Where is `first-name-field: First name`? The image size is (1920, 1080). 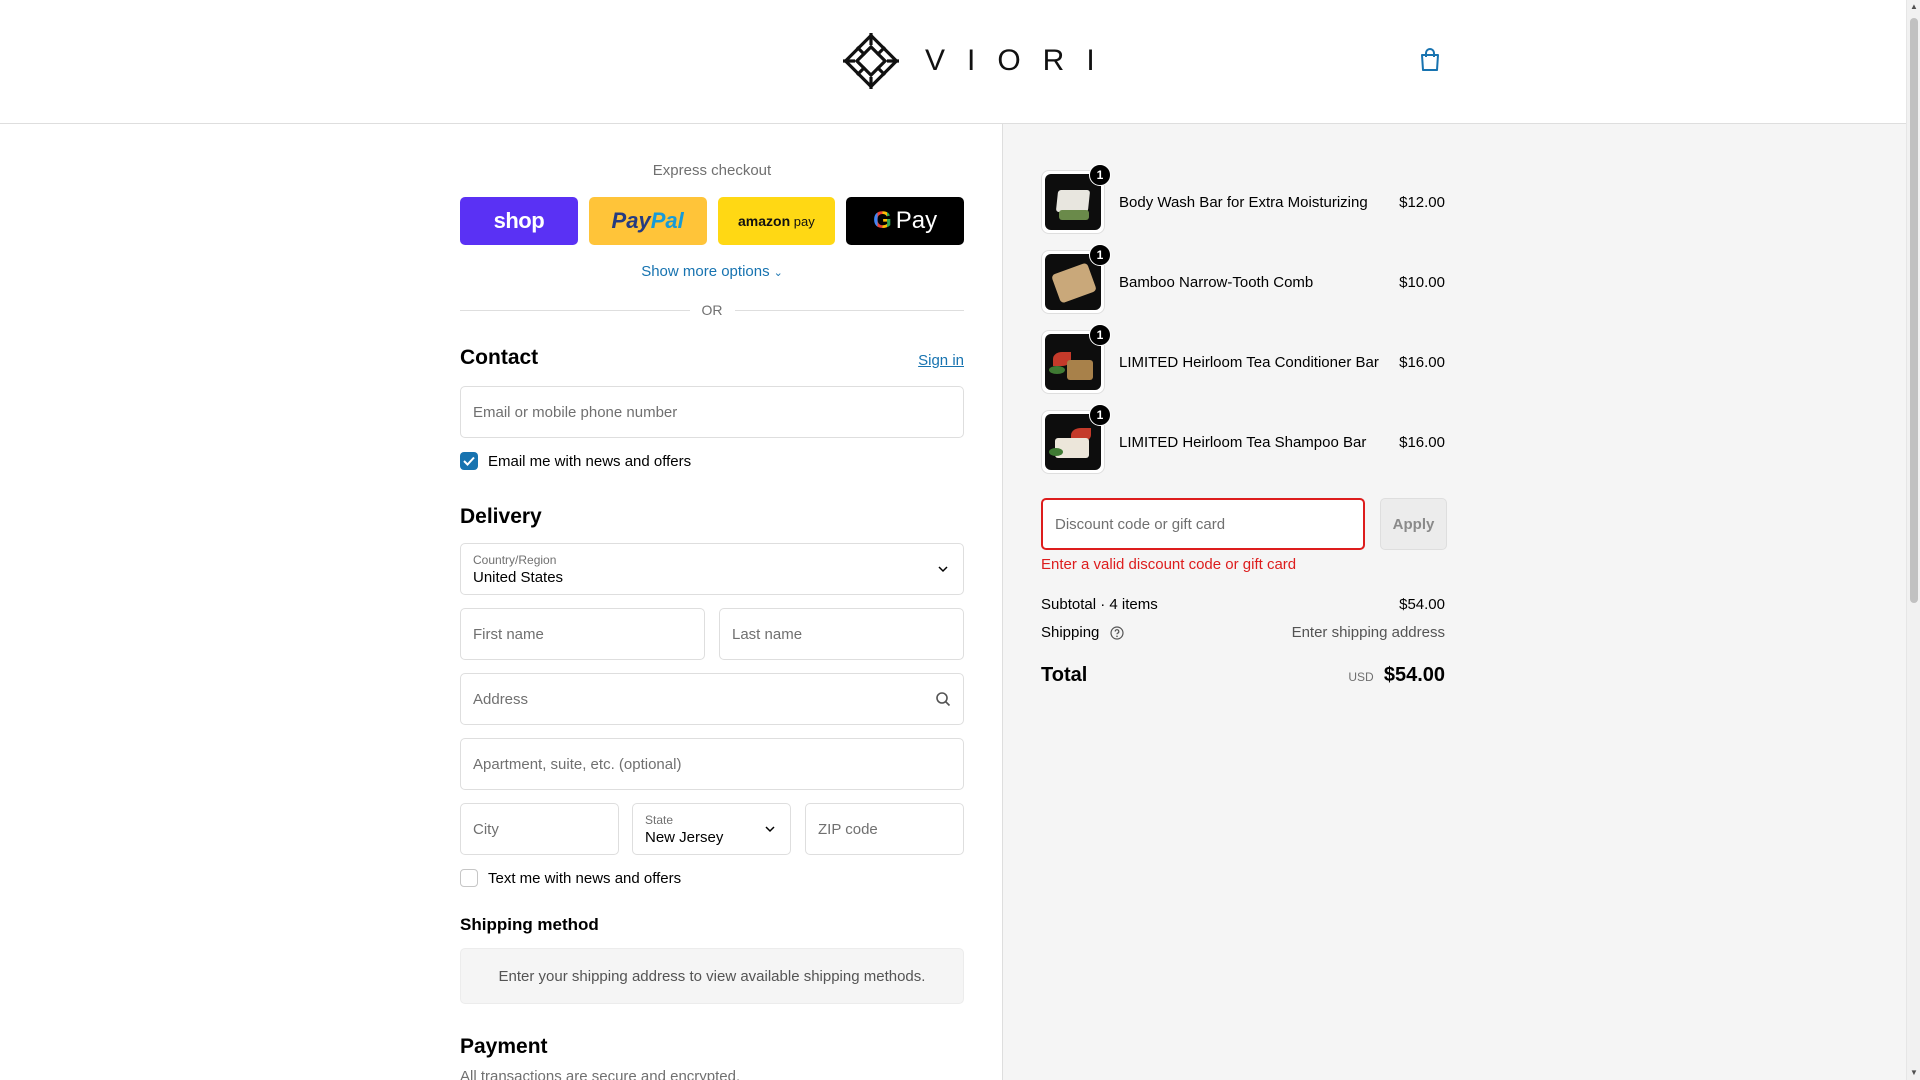
first-name-field: First name is located at coordinates (582, 634).